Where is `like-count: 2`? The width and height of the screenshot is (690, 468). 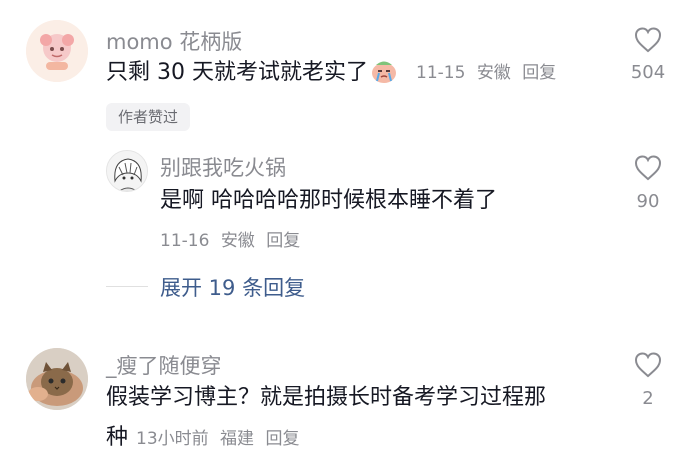 like-count: 2 is located at coordinates (648, 398).